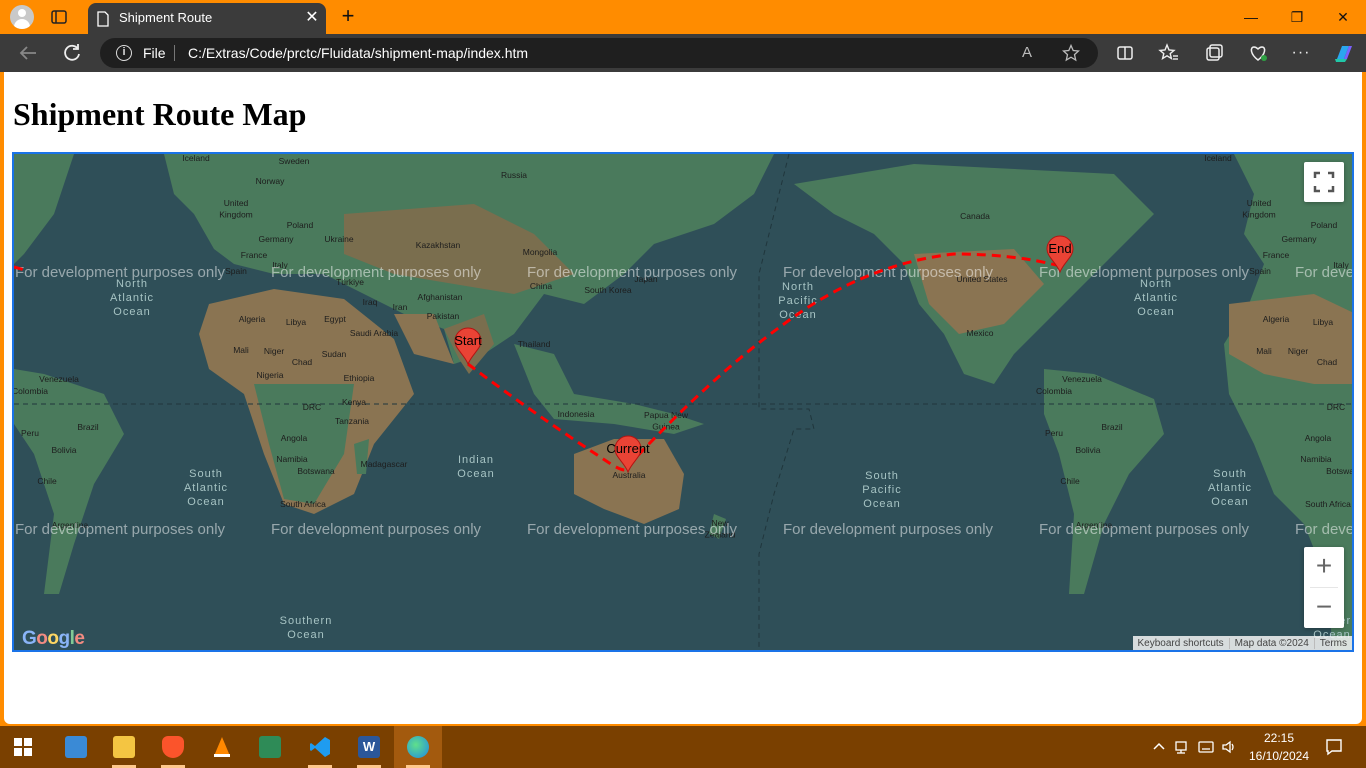  I want to click on profile-avatar-icon, so click(22, 17).